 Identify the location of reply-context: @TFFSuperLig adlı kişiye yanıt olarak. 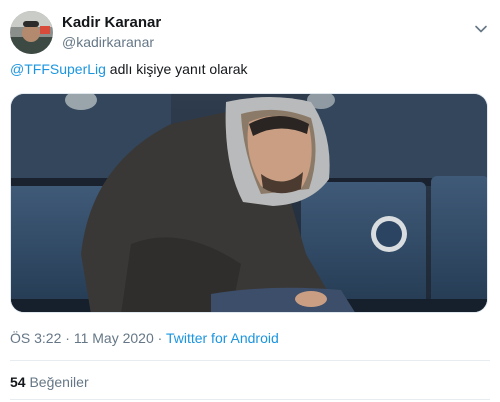
(129, 69).